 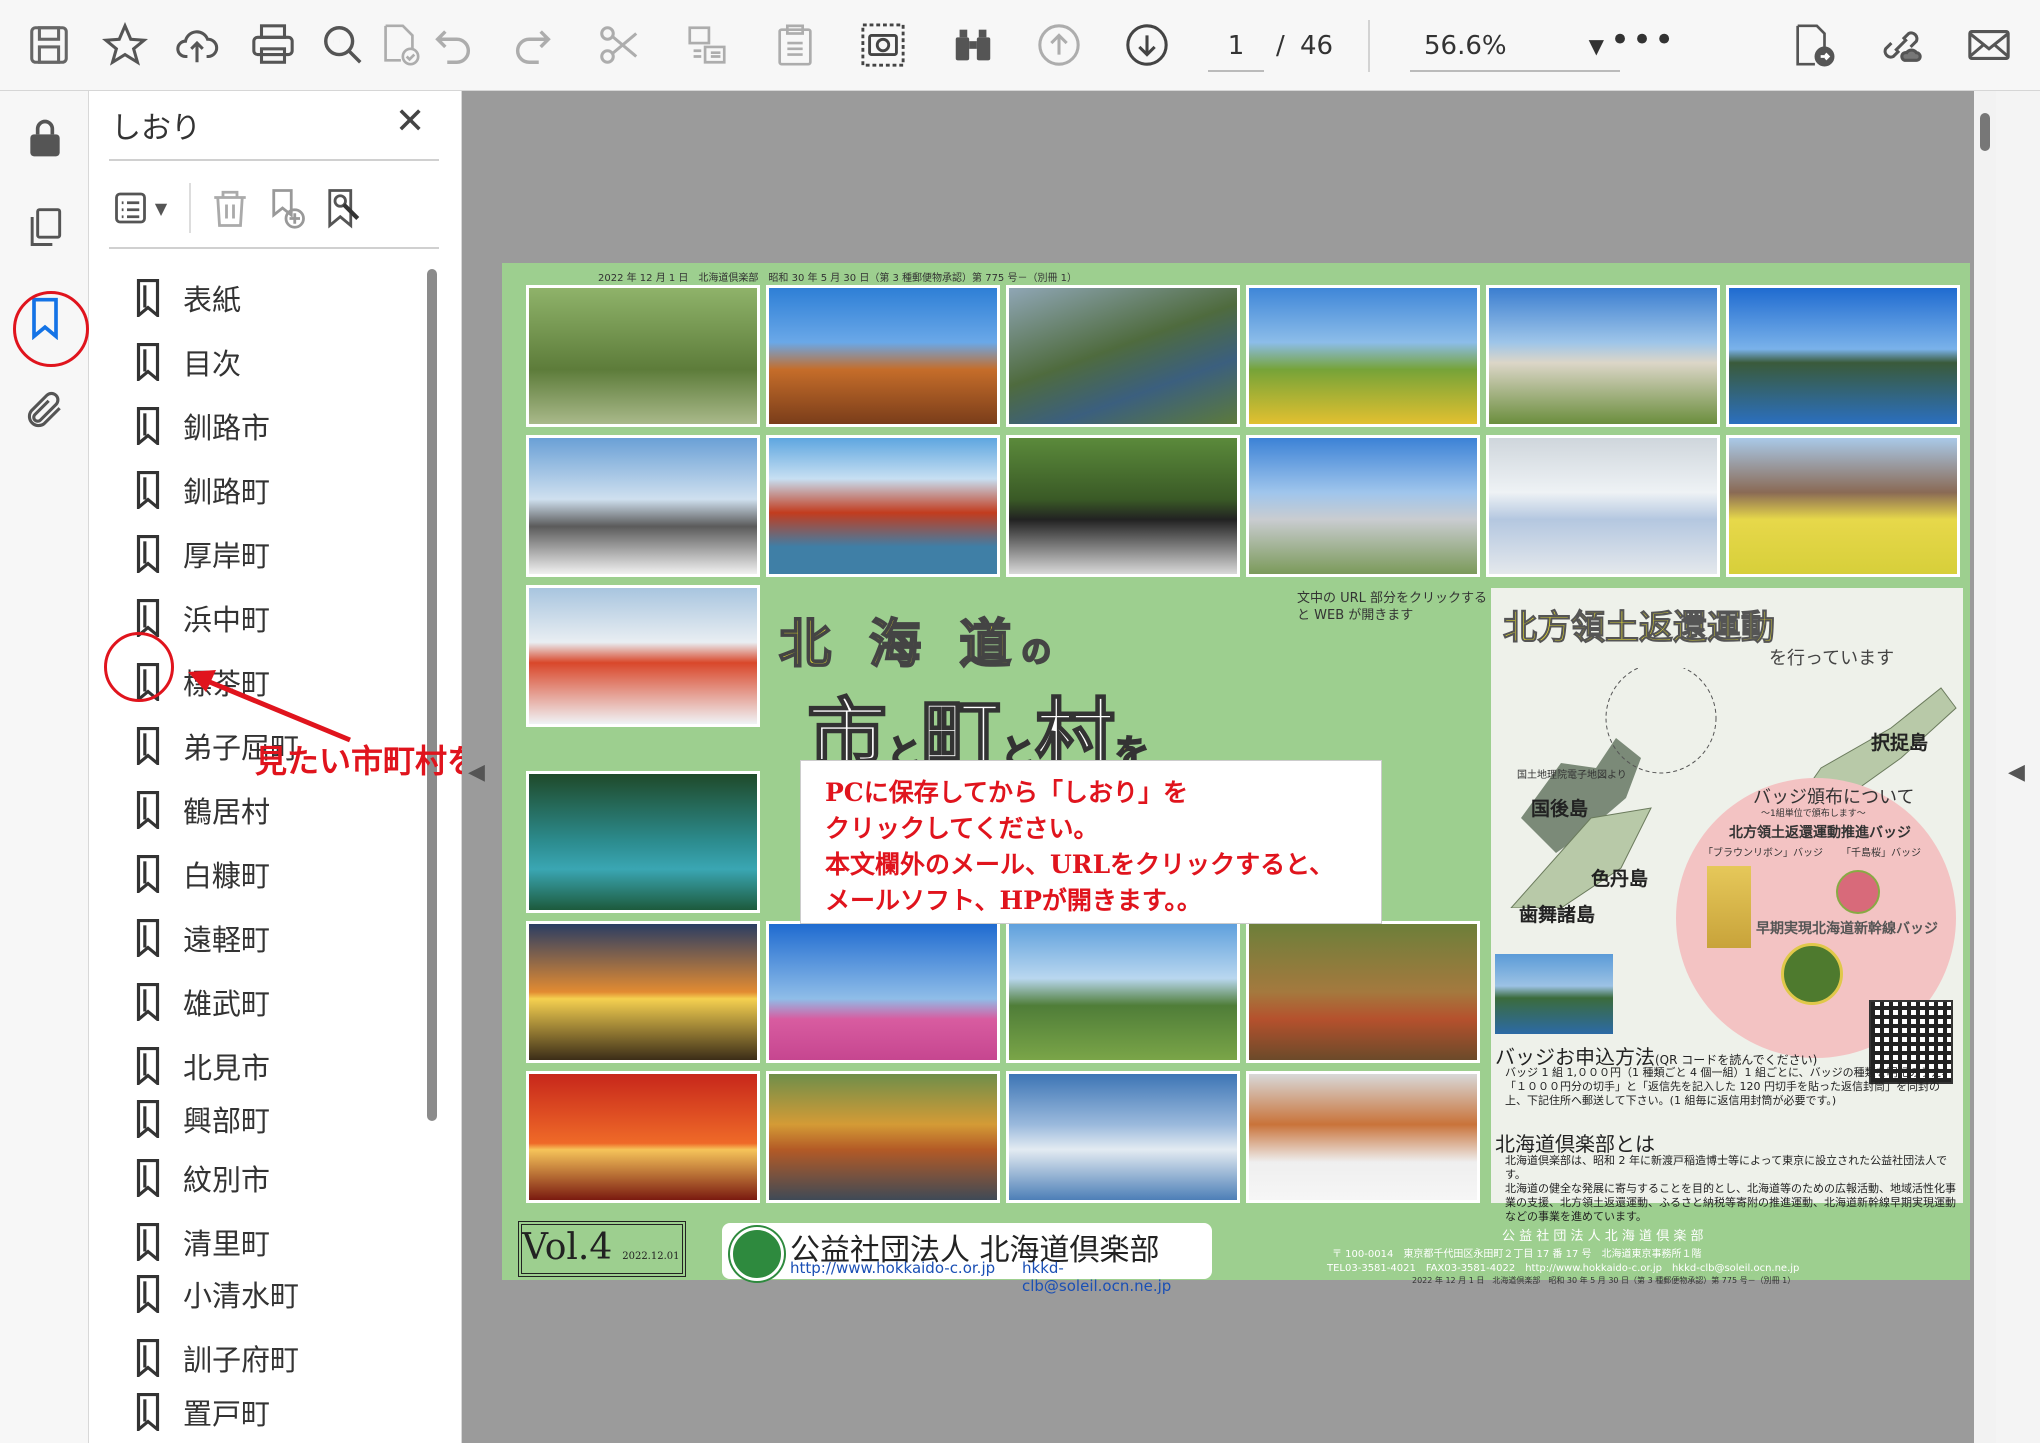 I want to click on bookmark-item: 興部町, so click(x=265, y=1119).